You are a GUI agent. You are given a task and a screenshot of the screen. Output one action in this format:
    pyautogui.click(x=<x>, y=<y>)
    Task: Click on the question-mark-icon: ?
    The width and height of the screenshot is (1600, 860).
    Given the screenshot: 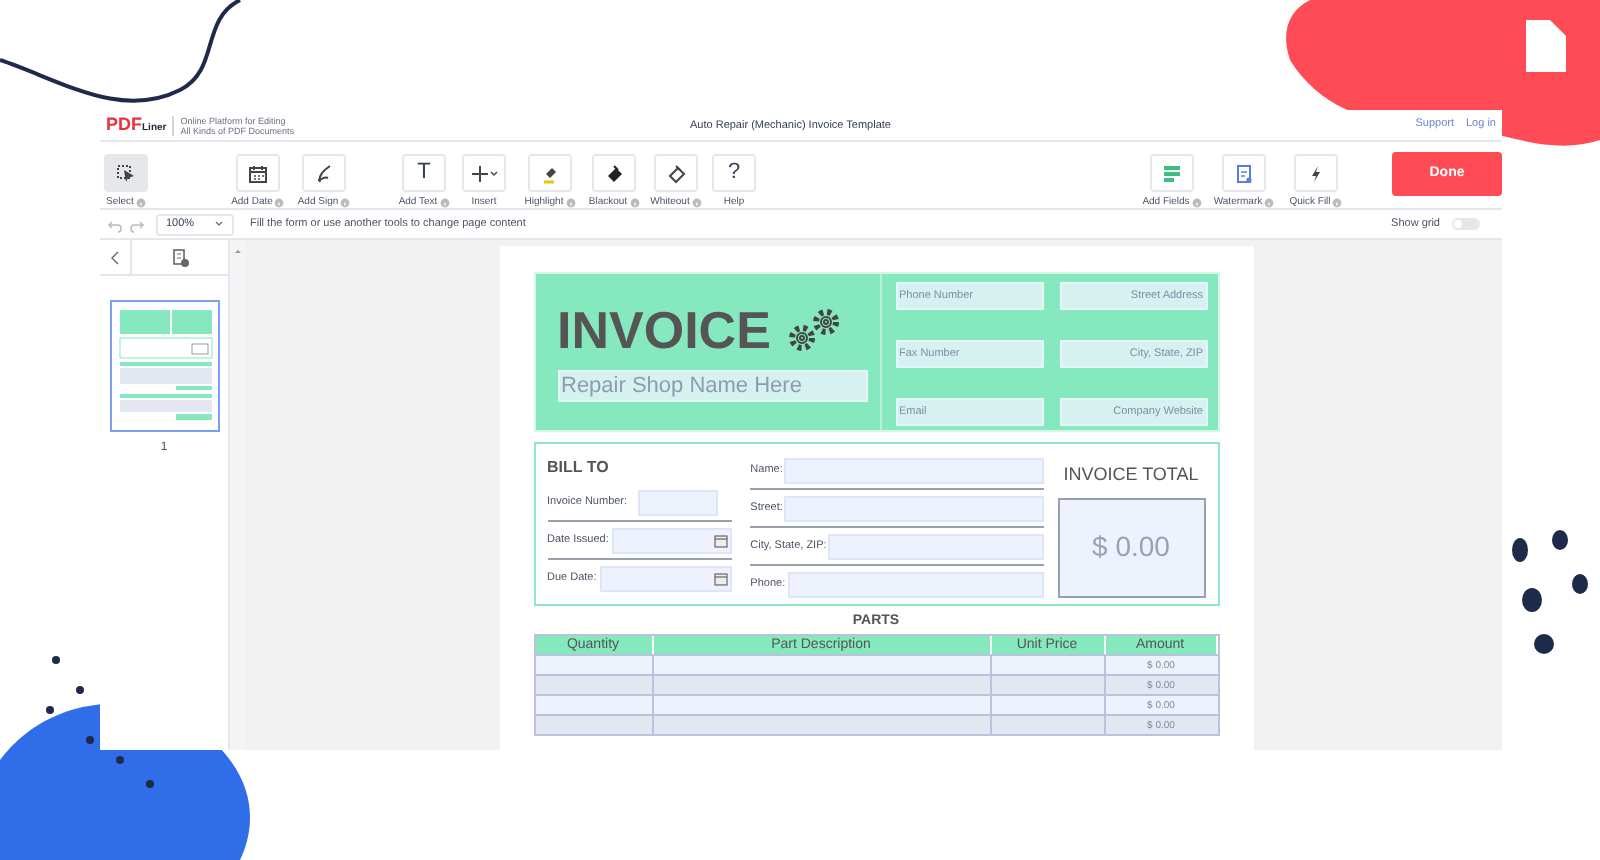 What is the action you would take?
    pyautogui.click(x=734, y=173)
    